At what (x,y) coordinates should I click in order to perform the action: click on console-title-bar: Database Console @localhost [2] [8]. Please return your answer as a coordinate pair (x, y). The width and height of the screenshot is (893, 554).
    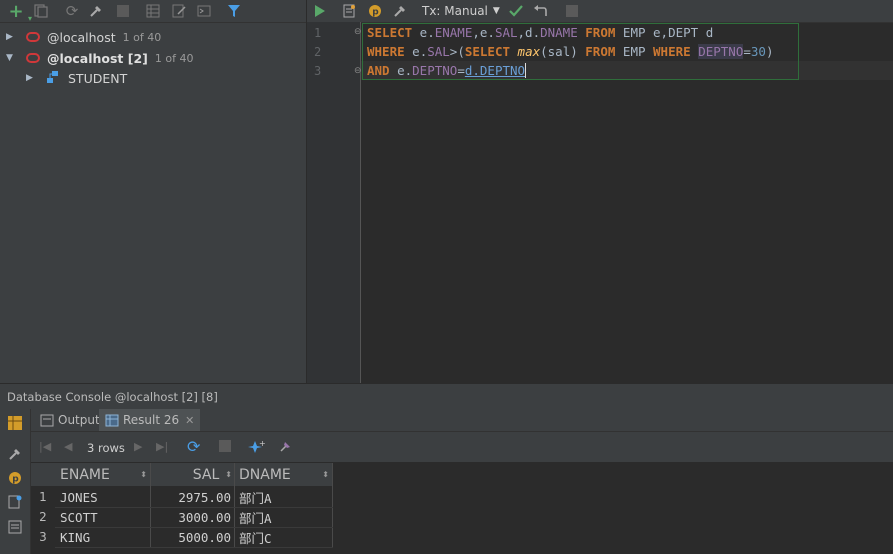
    Looking at the image, I should click on (446, 396).